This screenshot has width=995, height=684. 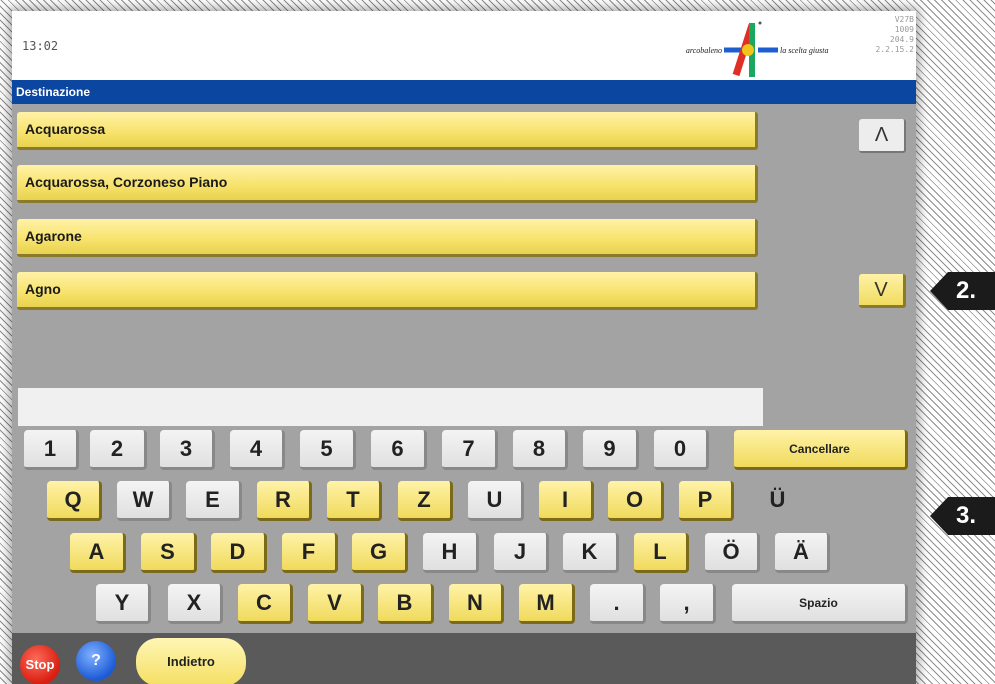 I want to click on key-s: S, so click(x=169, y=553).